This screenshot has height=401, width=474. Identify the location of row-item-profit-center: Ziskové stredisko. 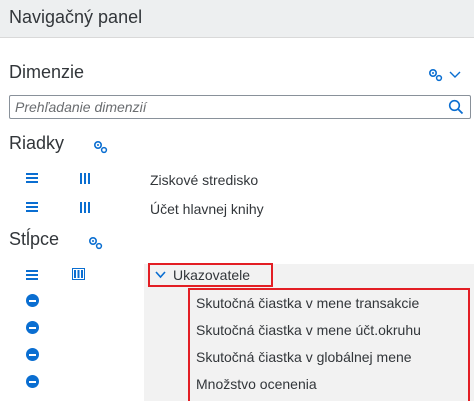
(237, 180).